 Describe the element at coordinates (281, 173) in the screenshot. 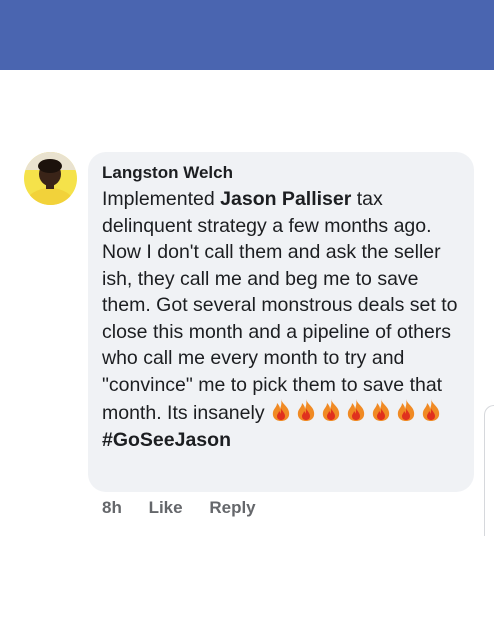

I see `comment-author-name: Langston Welch` at that location.